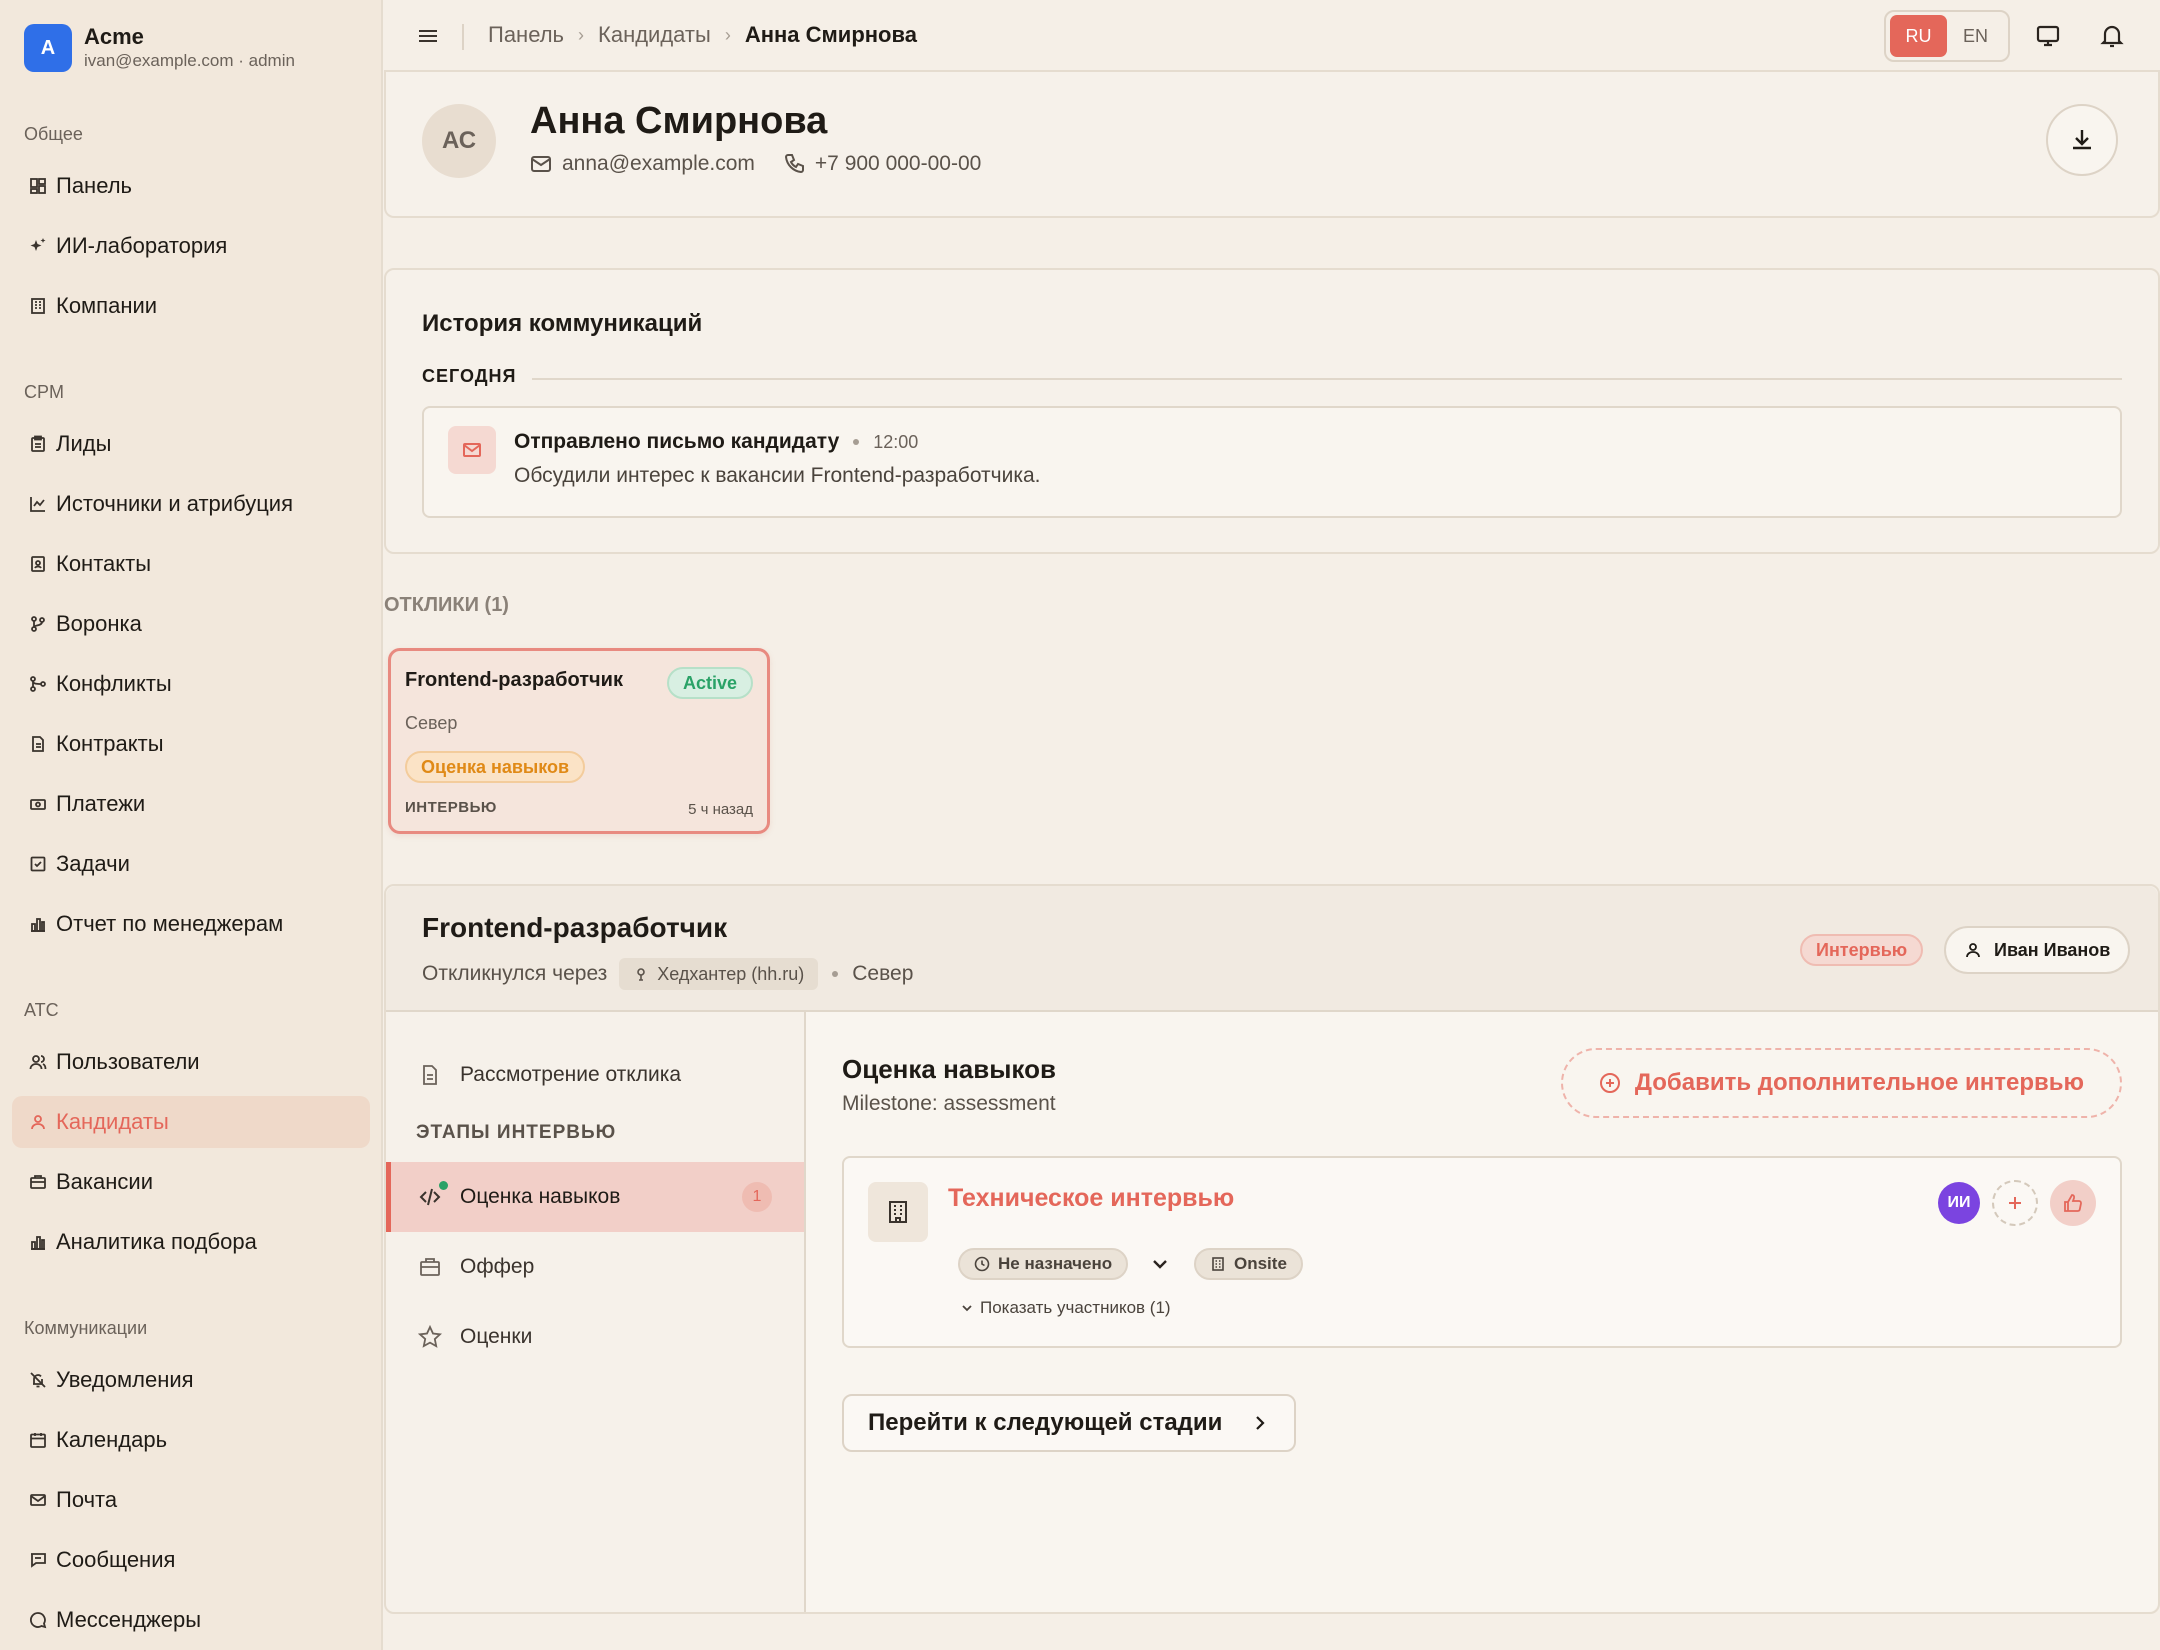  I want to click on sidebar-item-messengers: Мессенджеры, so click(191, 1620).